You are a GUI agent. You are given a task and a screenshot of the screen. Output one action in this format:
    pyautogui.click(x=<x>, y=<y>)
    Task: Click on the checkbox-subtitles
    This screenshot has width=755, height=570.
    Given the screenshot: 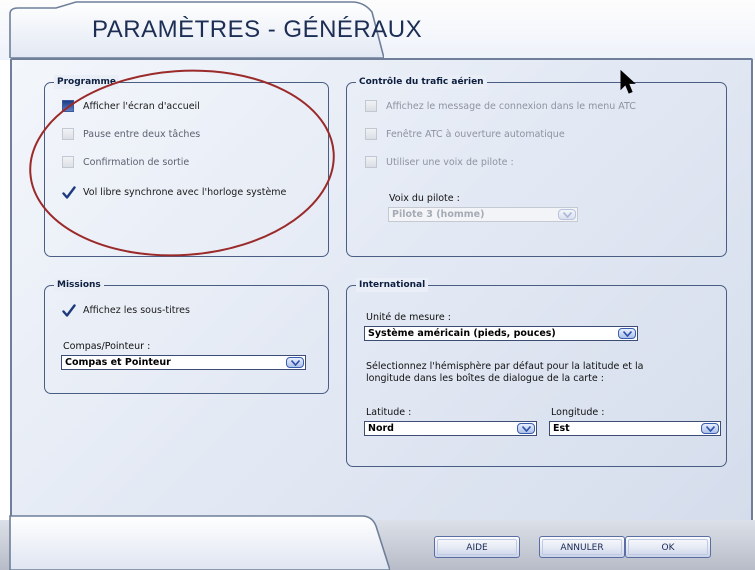 What is the action you would take?
    pyautogui.click(x=69, y=310)
    